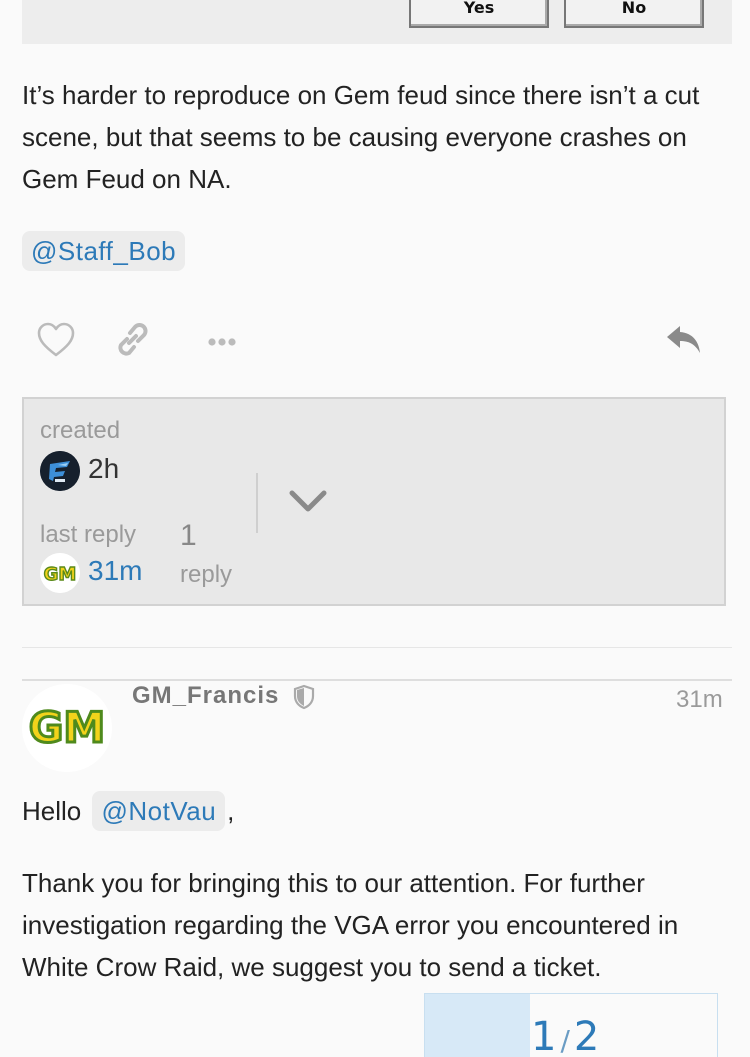  I want to click on reply-count: 1, so click(188, 535).